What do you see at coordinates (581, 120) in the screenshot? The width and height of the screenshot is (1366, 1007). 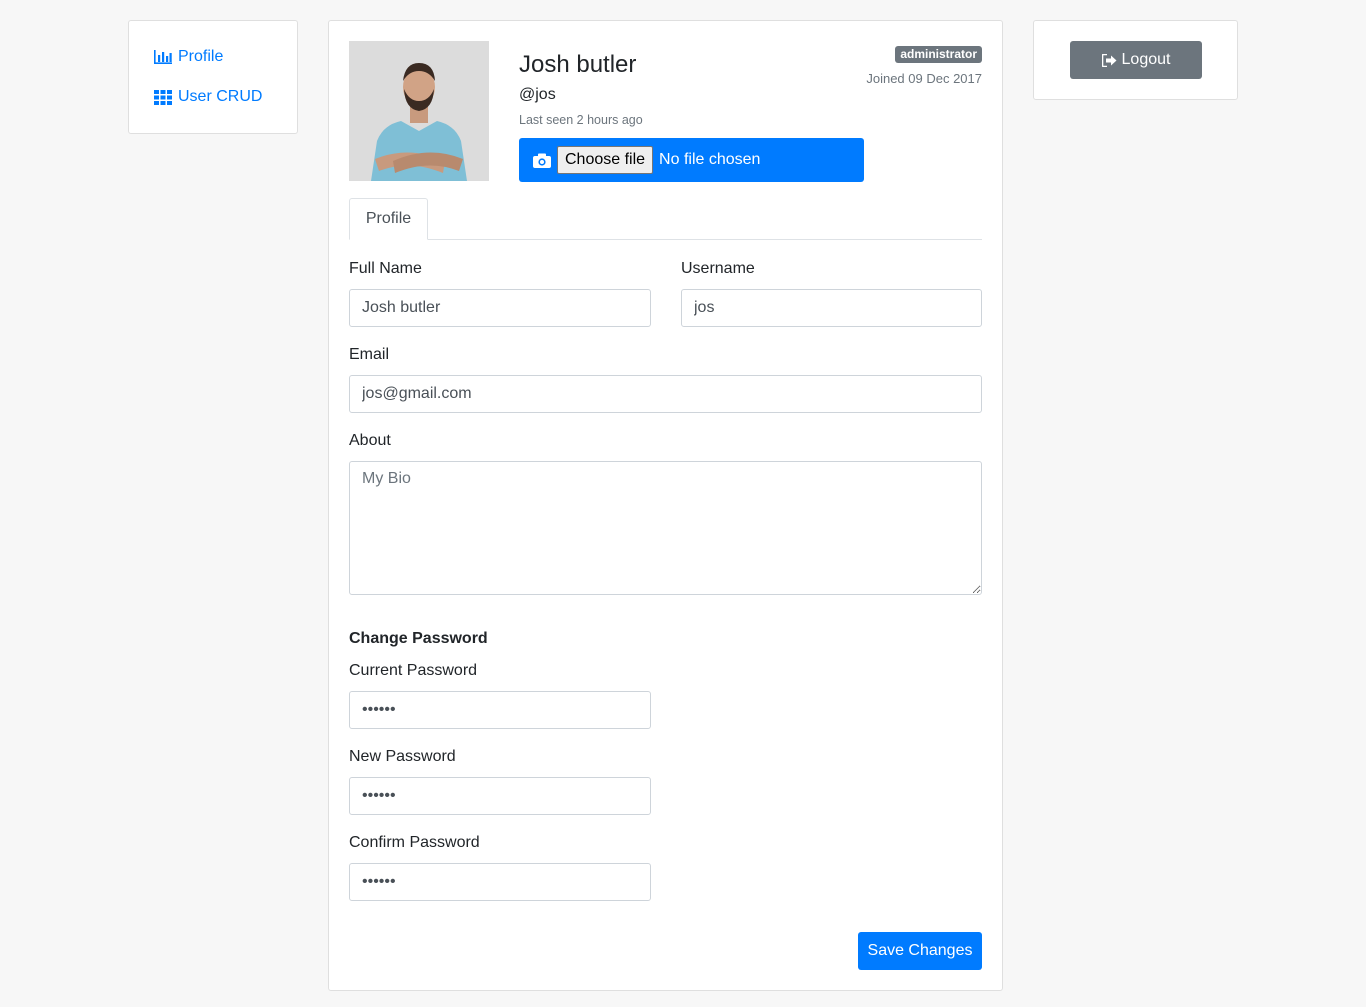 I see `last-seen-text: Last seen 2 hours ago` at bounding box center [581, 120].